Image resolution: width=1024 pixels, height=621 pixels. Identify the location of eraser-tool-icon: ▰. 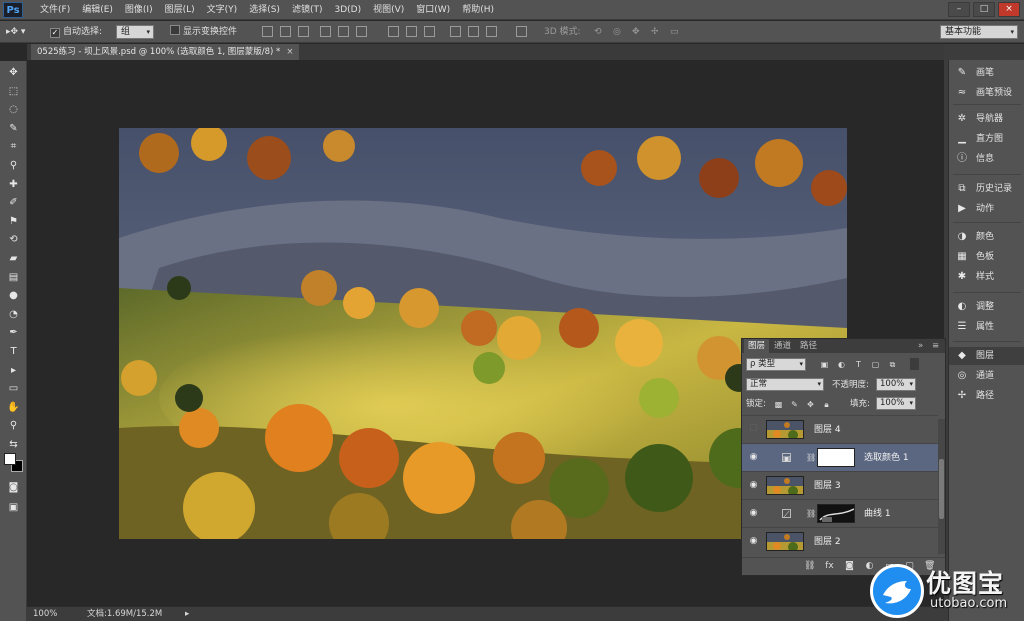
(13, 258).